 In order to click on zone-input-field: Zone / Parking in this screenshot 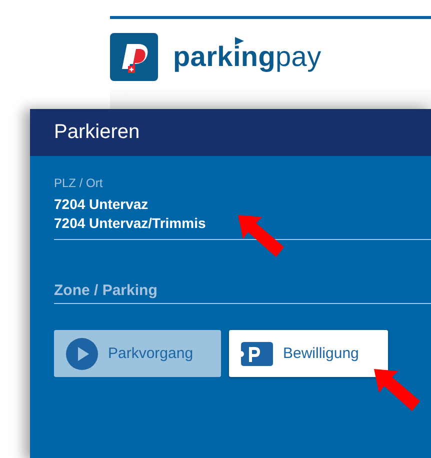, I will do `click(242, 293)`.